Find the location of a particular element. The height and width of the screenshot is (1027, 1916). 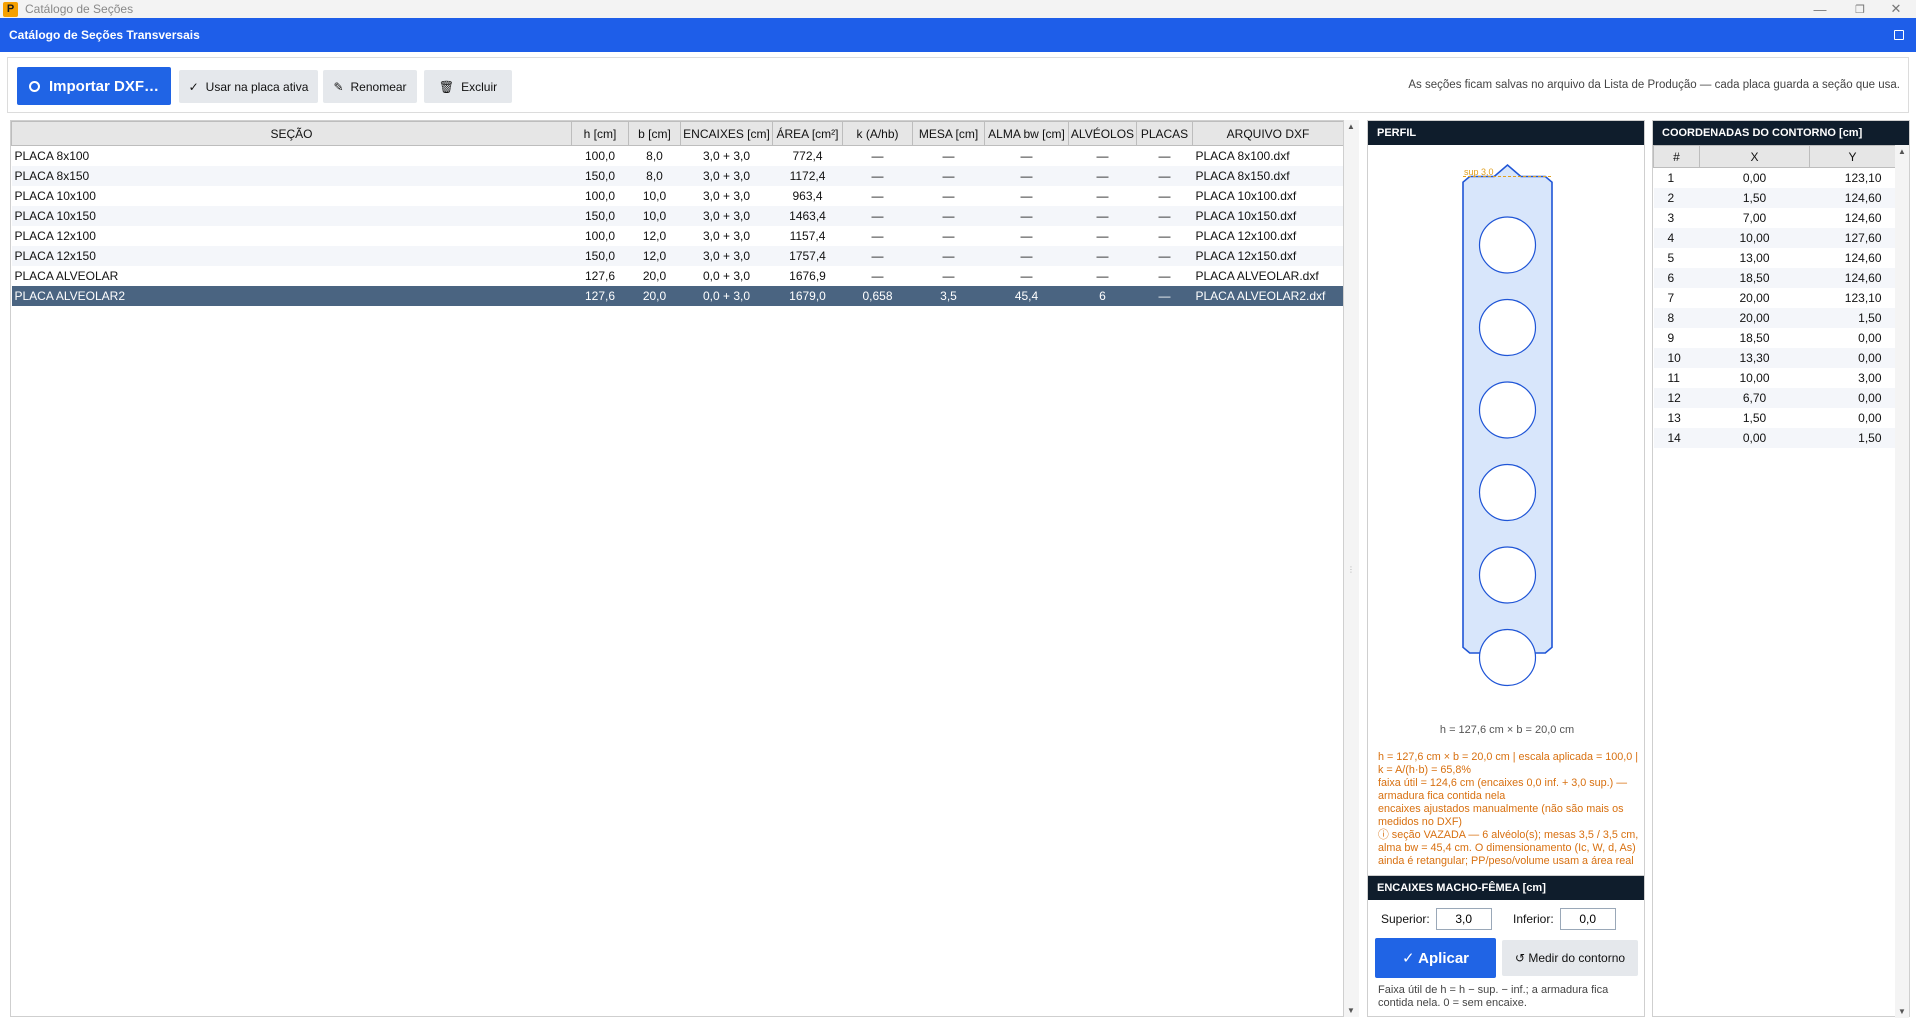

column-header: ALMA bw [cm] is located at coordinates (1026, 133).